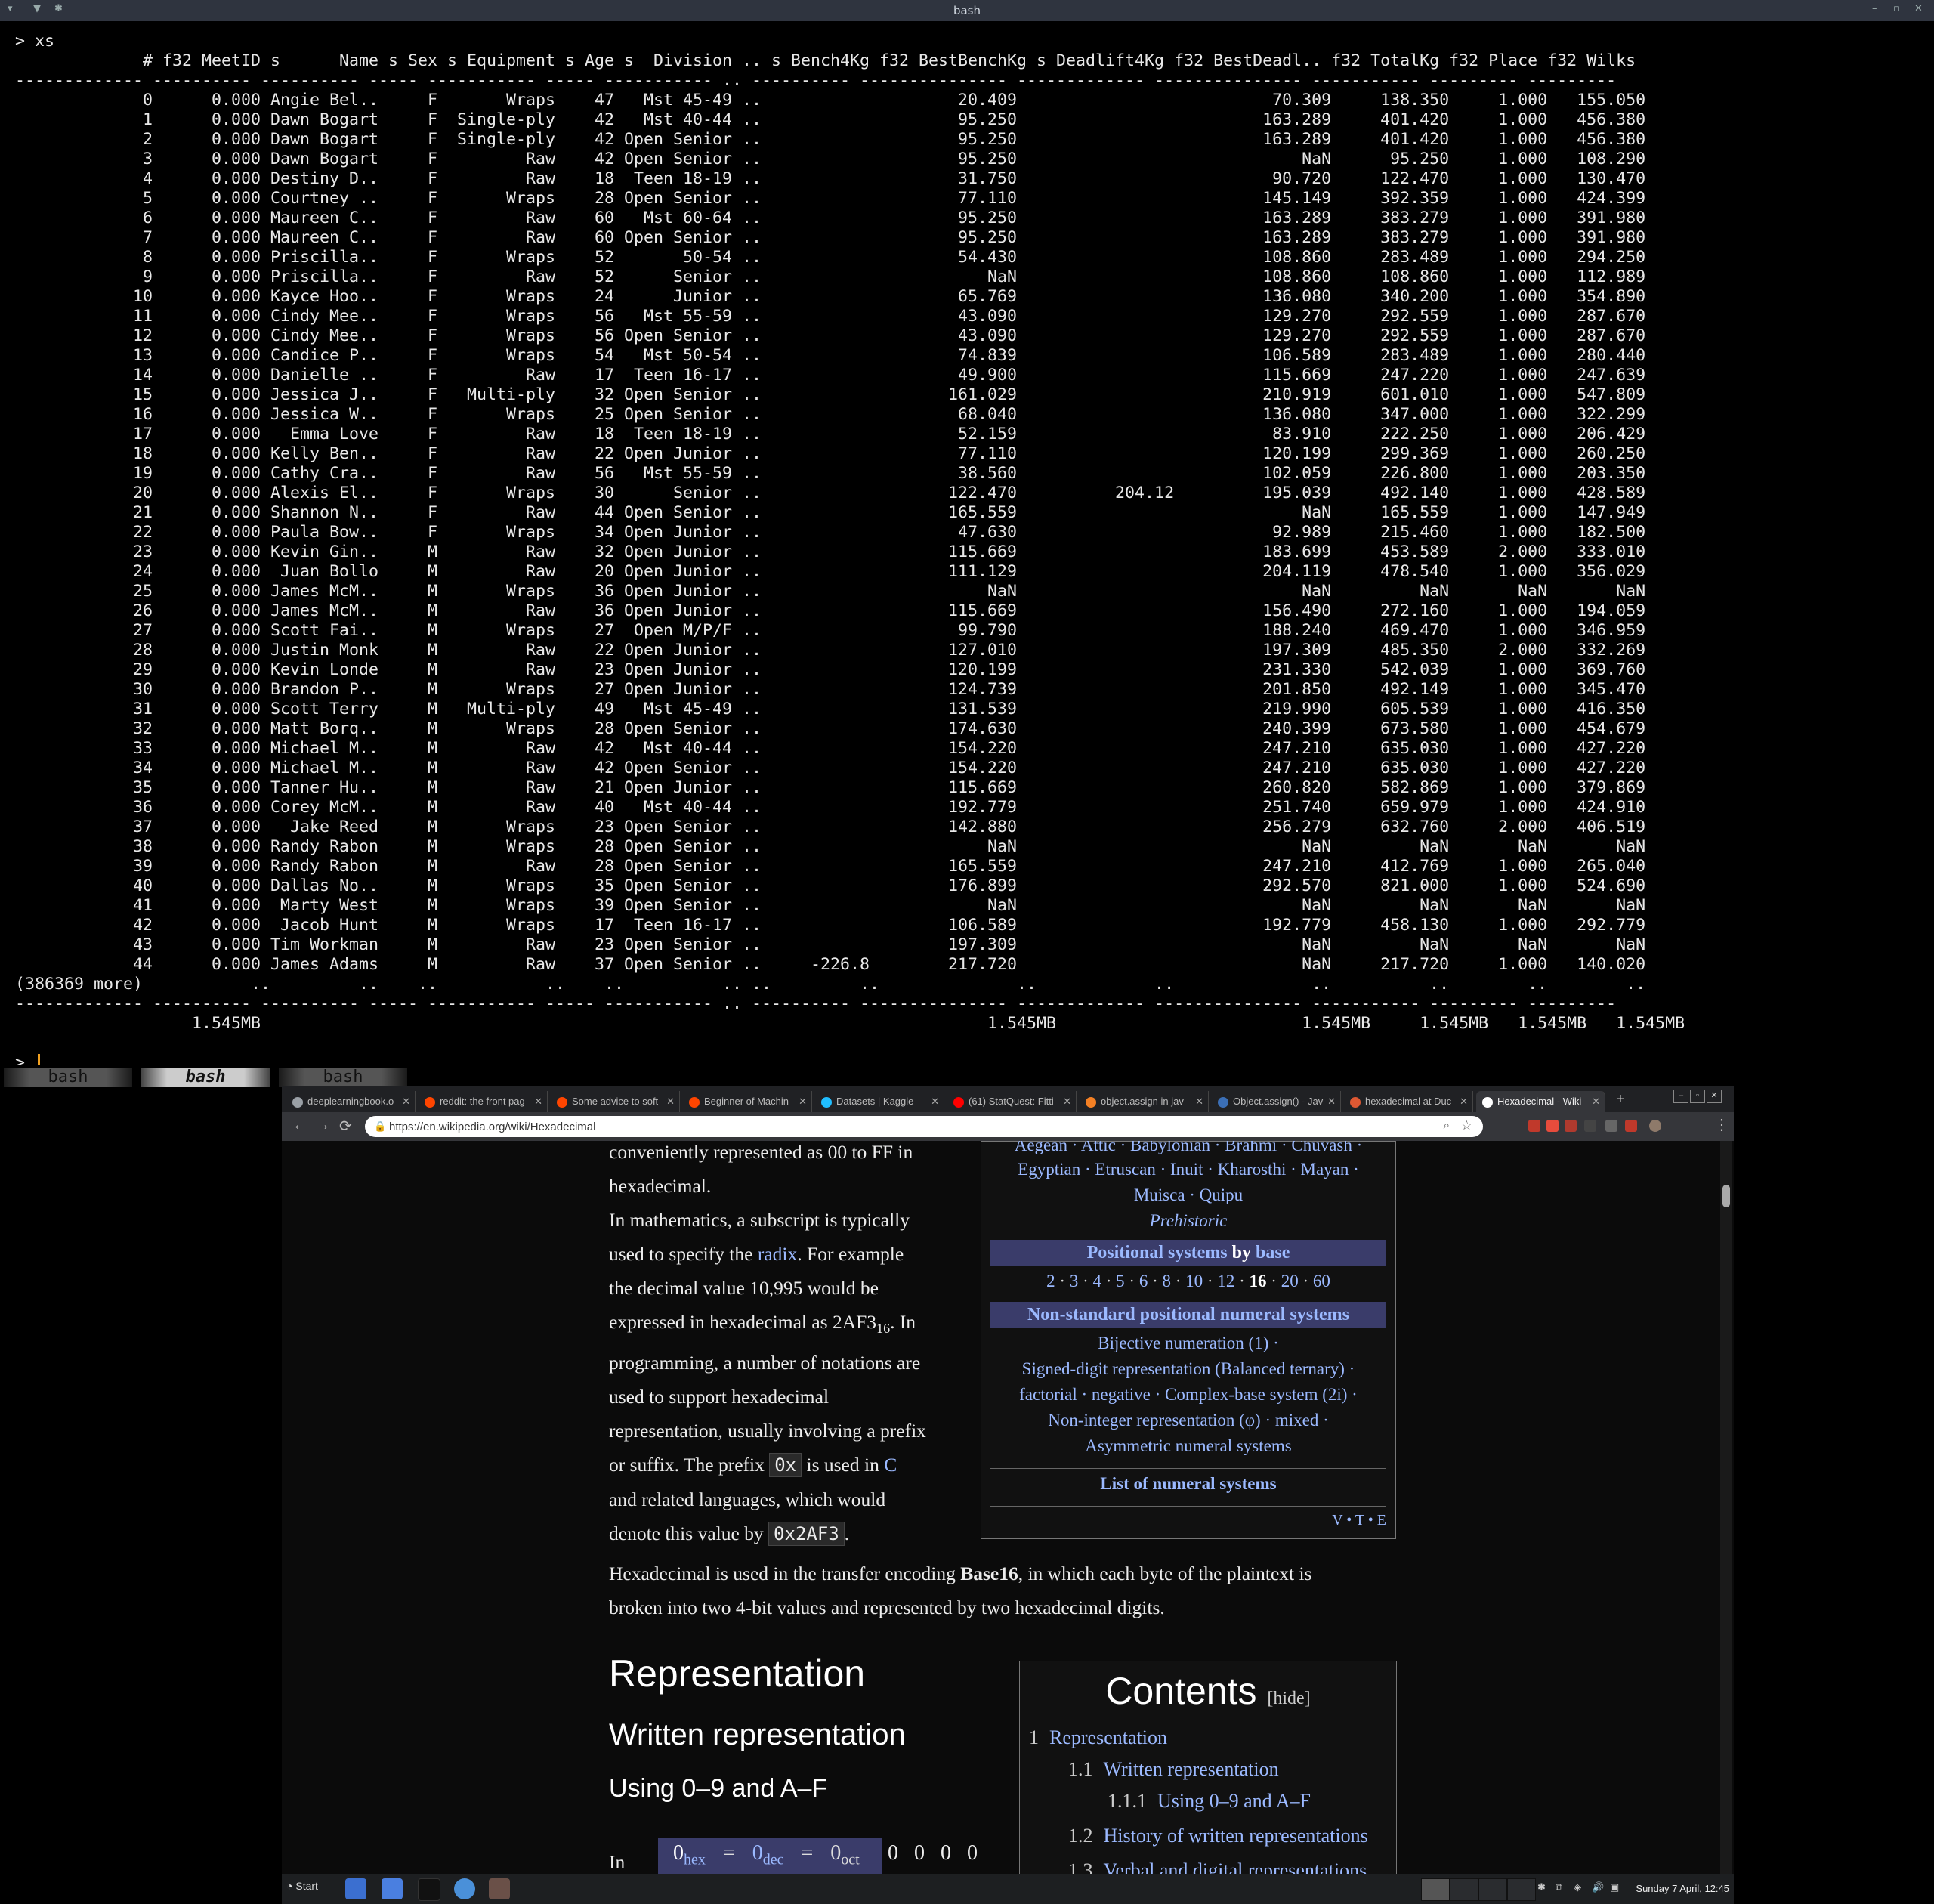  I want to click on browser-minimize-icon: –, so click(1681, 1096).